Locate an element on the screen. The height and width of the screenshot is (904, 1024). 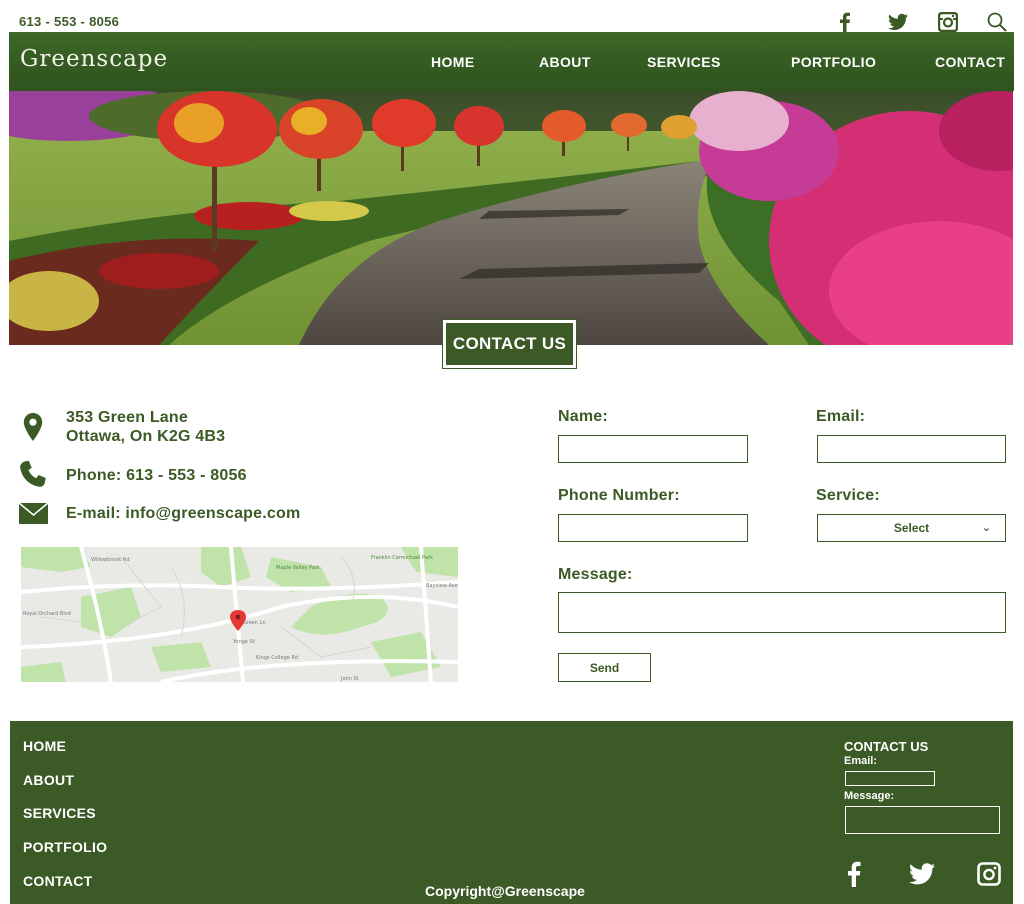
message-label: Message: is located at coordinates (595, 574).